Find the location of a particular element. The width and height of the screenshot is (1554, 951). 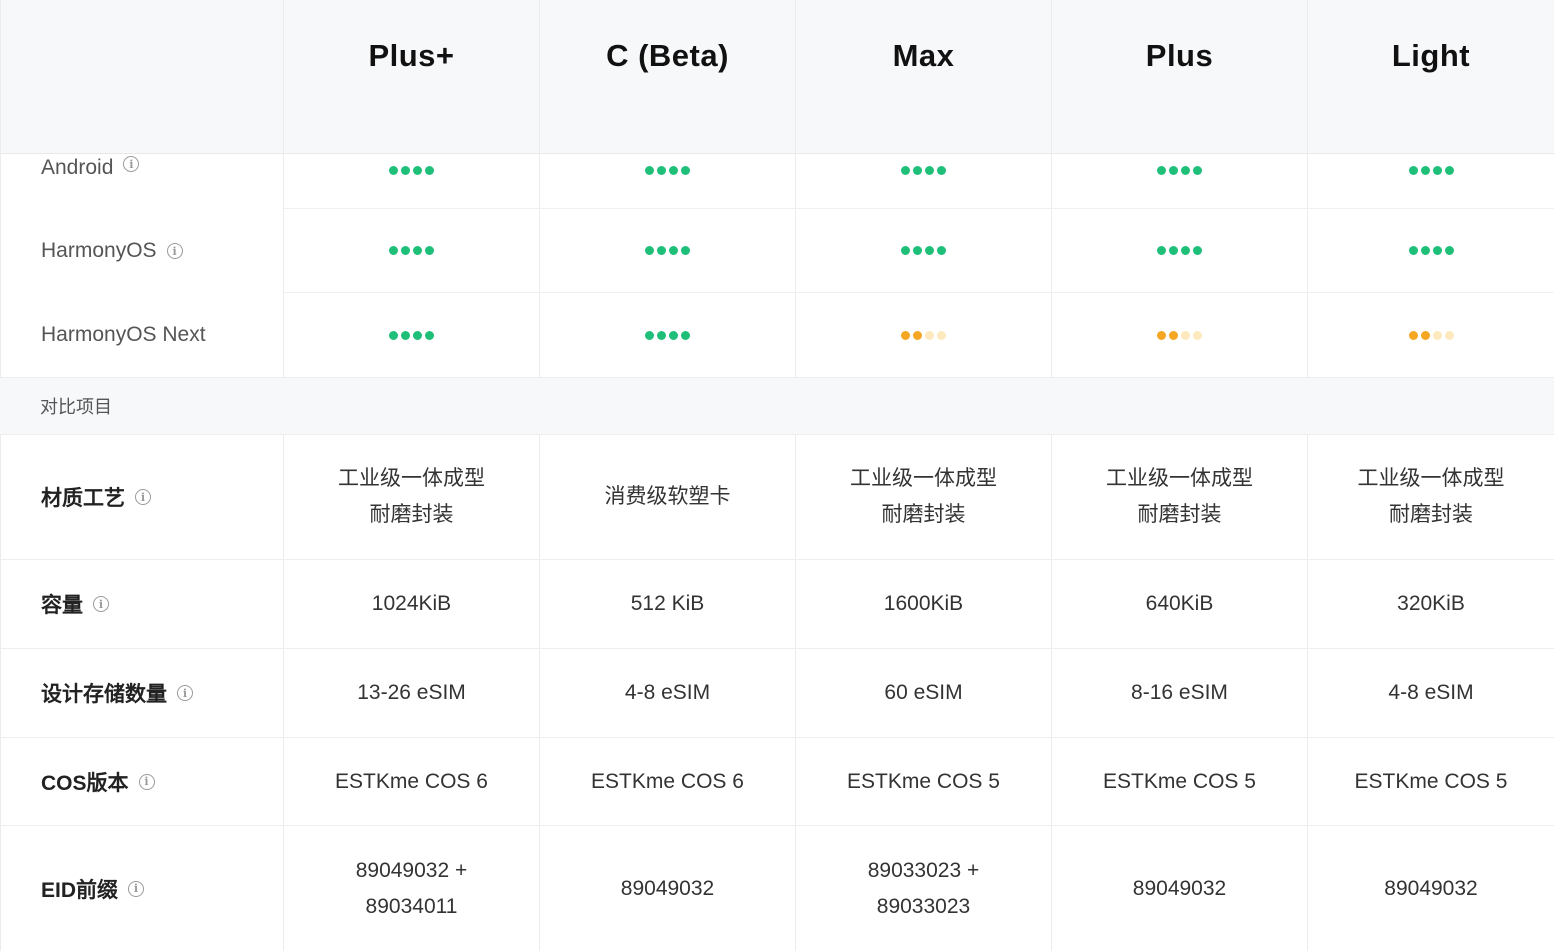

spec-value: 13-26 eSIM is located at coordinates (411, 692).